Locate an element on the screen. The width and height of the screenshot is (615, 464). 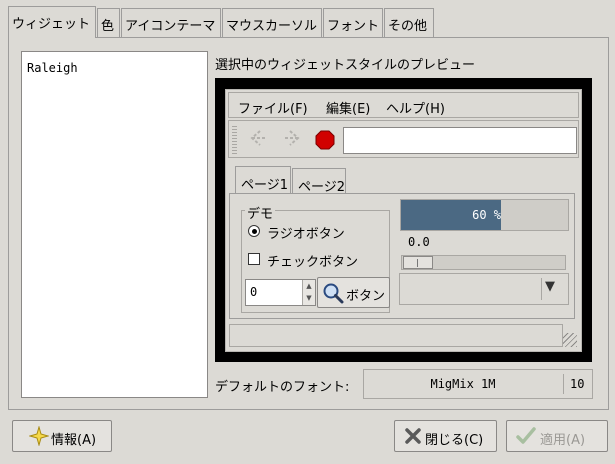
toolbar-grip-icon is located at coordinates (234, 139).